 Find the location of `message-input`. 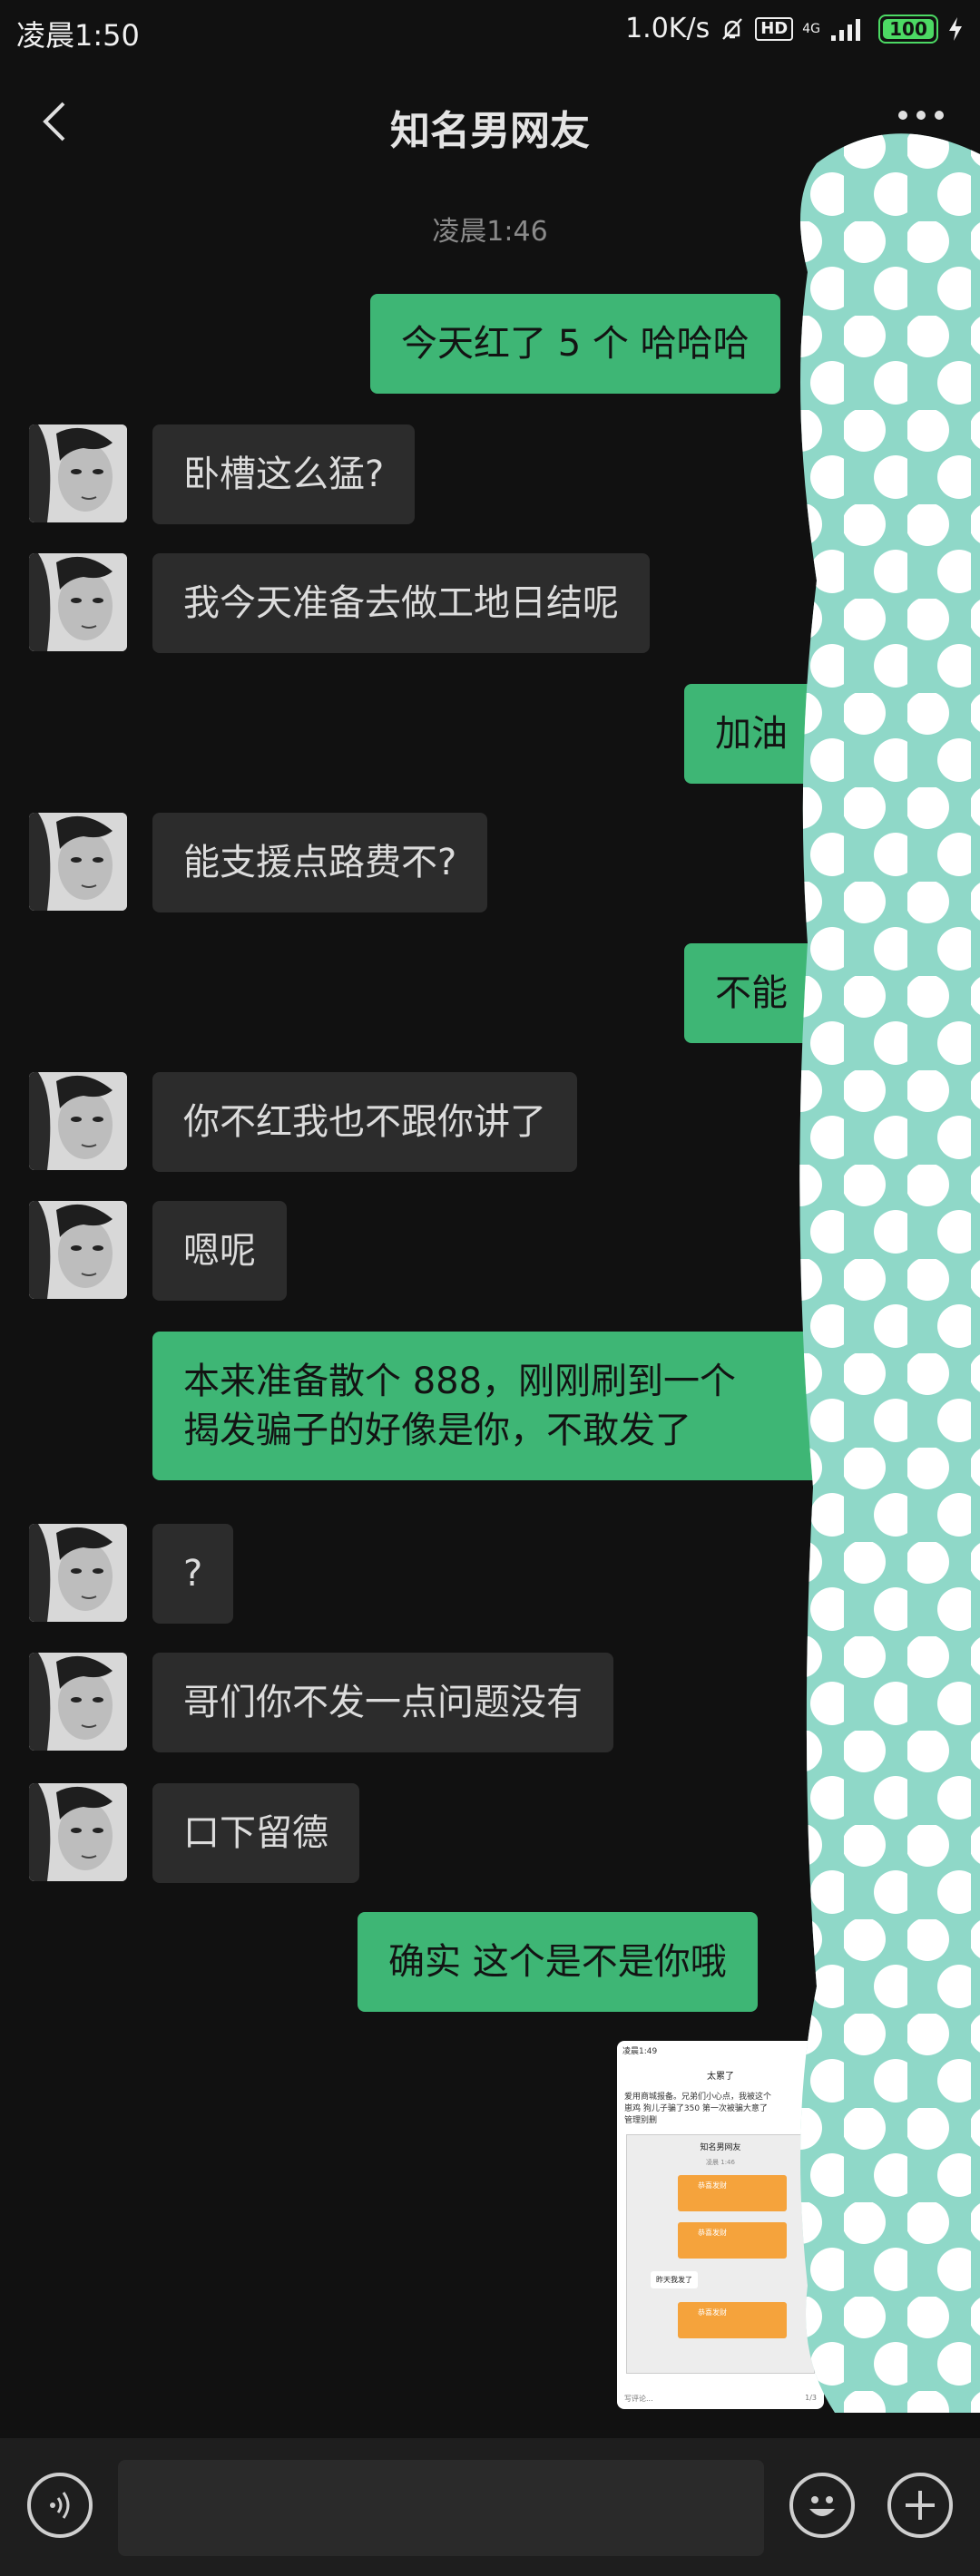

message-input is located at coordinates (441, 2508).